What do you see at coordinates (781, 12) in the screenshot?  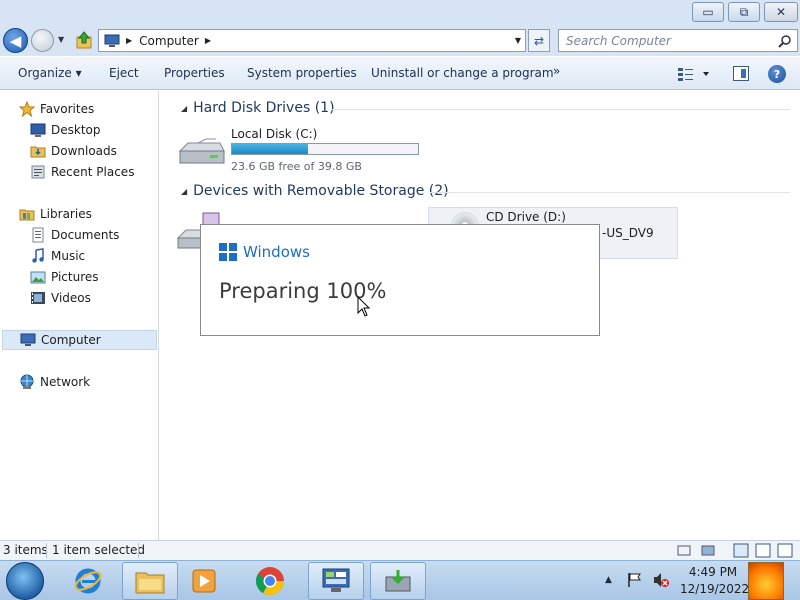 I see `close-button: ✕` at bounding box center [781, 12].